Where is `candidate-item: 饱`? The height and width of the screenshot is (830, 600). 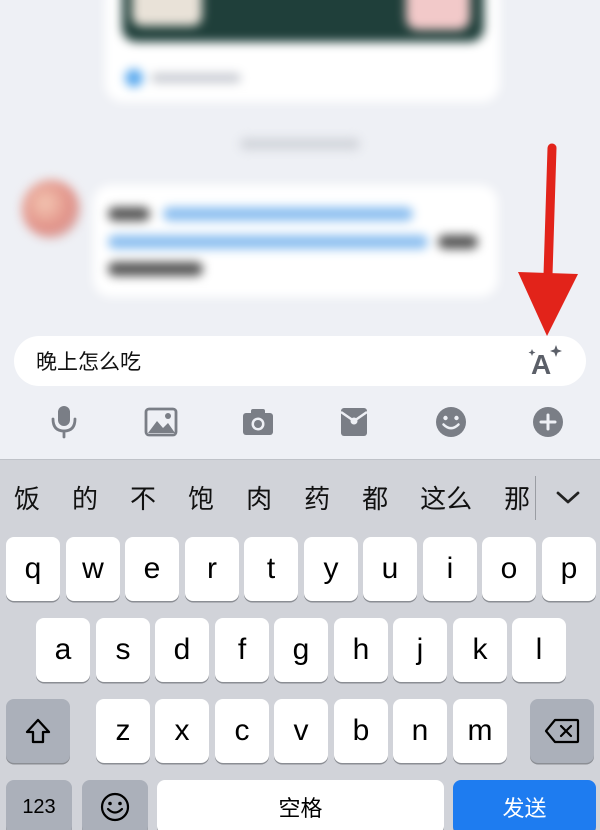 candidate-item: 饱 is located at coordinates (201, 497).